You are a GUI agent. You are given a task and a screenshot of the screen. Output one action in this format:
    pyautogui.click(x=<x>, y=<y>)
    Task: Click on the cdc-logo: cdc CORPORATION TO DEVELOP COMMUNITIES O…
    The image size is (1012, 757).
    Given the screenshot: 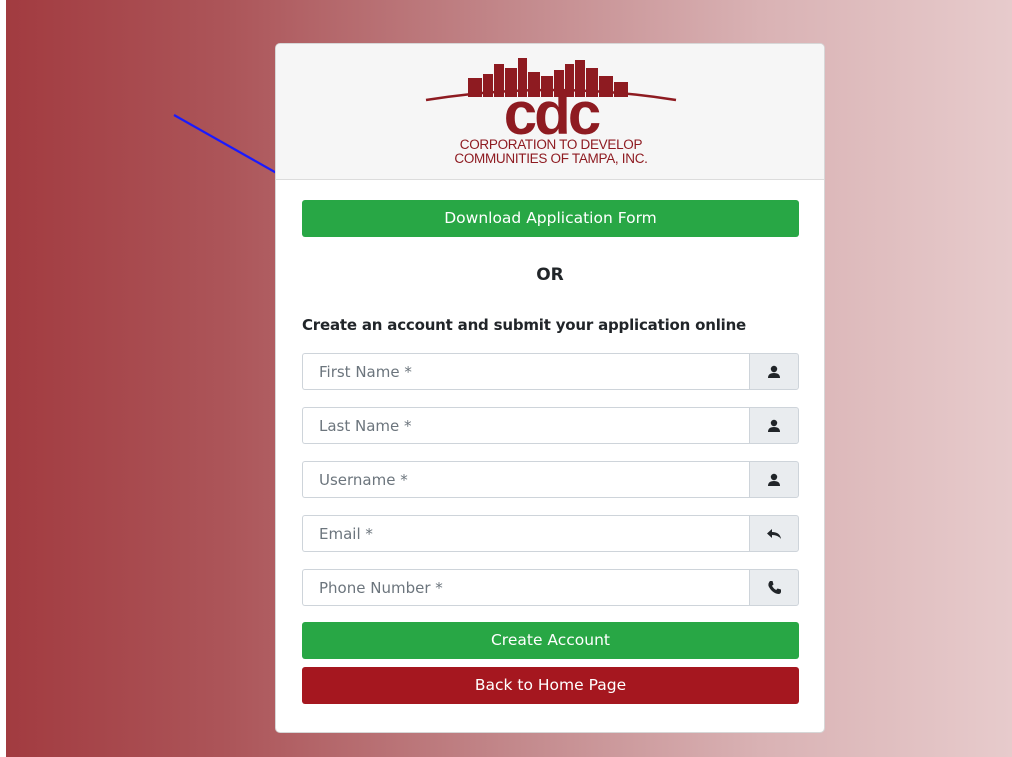 What is the action you would take?
    pyautogui.click(x=551, y=116)
    